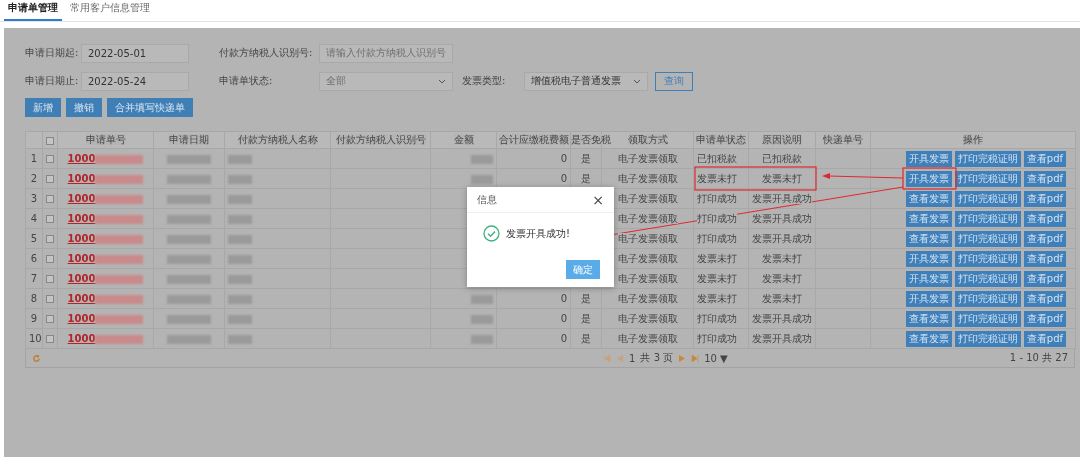 The height and width of the screenshot is (457, 1080). Describe the element at coordinates (135, 81) in the screenshot. I see `date-field: 2022-05-24` at that location.